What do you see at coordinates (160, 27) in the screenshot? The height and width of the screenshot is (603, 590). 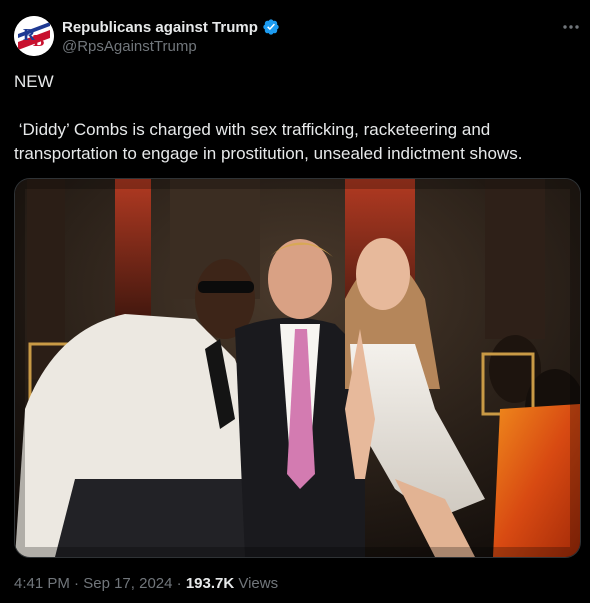 I see `author-display-name: Republicans against Trump` at bounding box center [160, 27].